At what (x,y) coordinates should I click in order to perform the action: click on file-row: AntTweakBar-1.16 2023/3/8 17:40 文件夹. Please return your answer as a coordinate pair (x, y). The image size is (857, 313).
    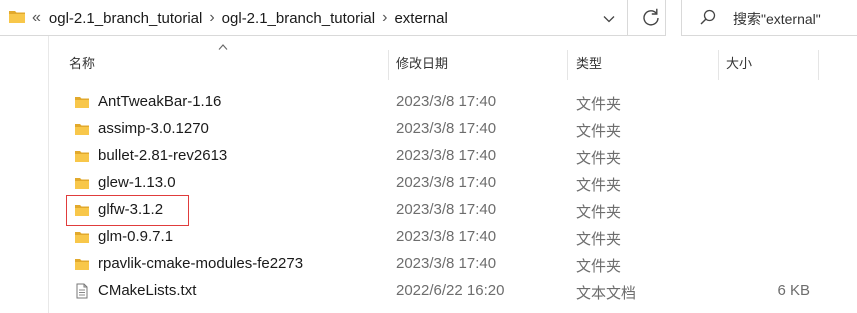
    Looking at the image, I should click on (433, 102).